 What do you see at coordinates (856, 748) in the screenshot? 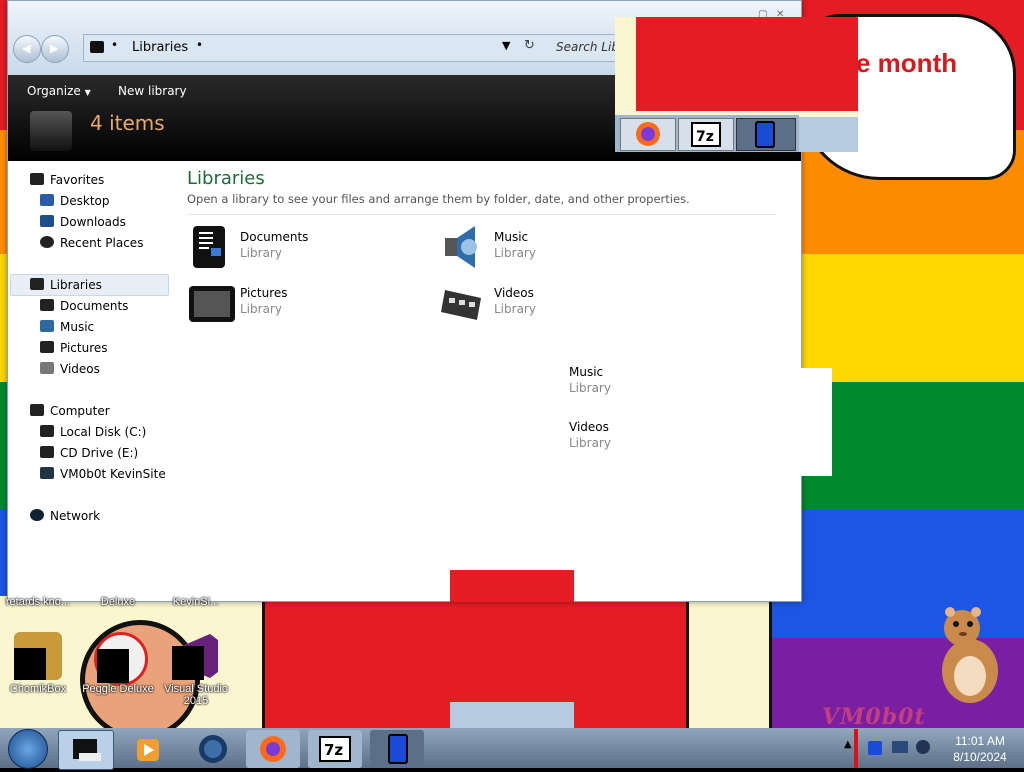
I see `tray-divider` at bounding box center [856, 748].